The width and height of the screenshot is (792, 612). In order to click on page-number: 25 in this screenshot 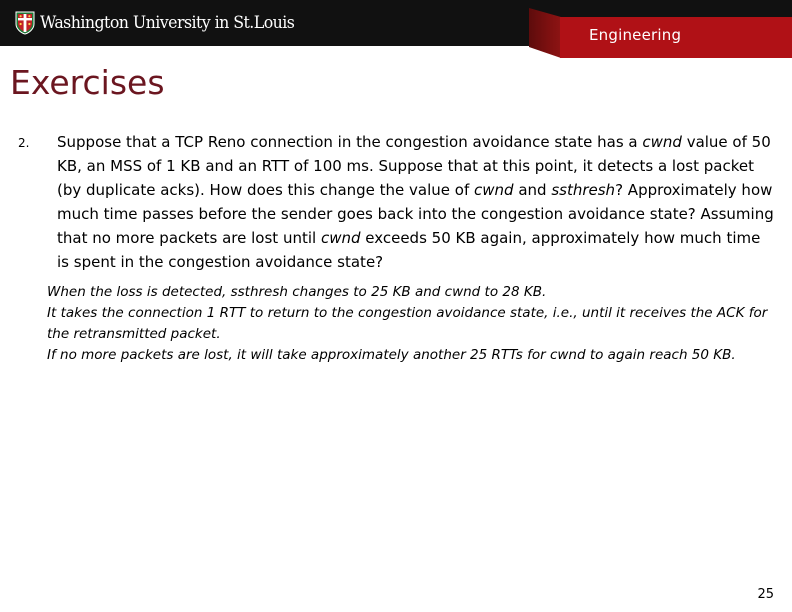, I will do `click(765, 594)`.